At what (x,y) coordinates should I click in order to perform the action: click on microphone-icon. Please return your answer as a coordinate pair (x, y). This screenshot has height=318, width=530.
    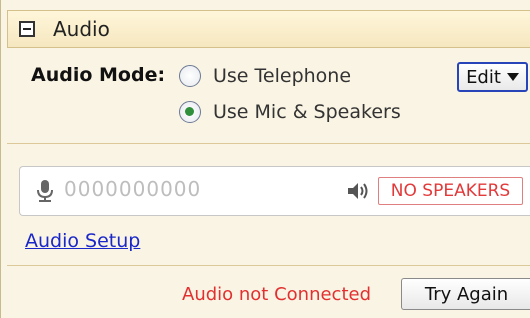
    Looking at the image, I should click on (45, 191).